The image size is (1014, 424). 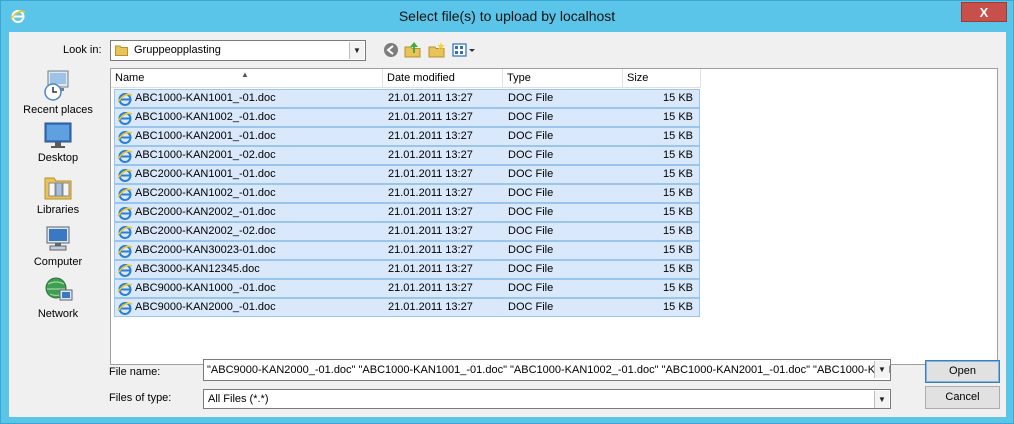 I want to click on up-folder-icon, so click(x=413, y=50).